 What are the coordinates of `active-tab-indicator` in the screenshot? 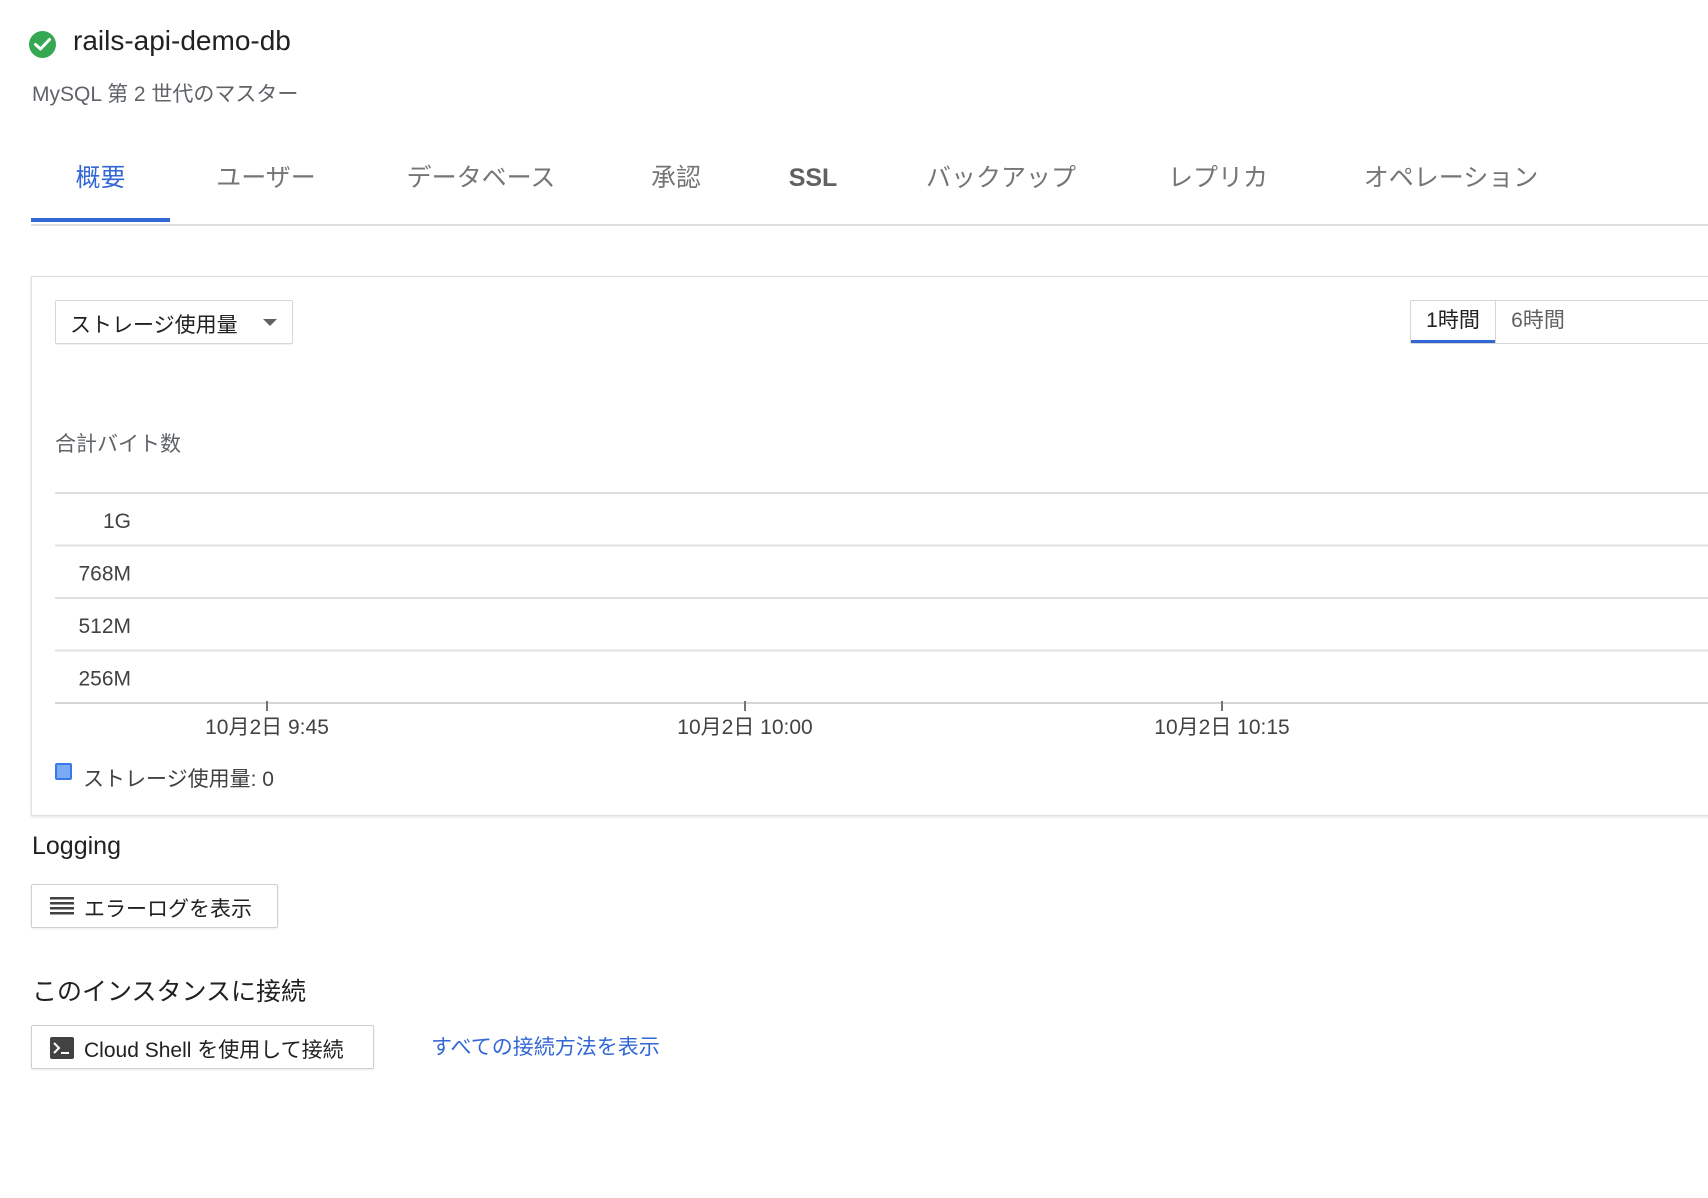 It's located at (100, 220).